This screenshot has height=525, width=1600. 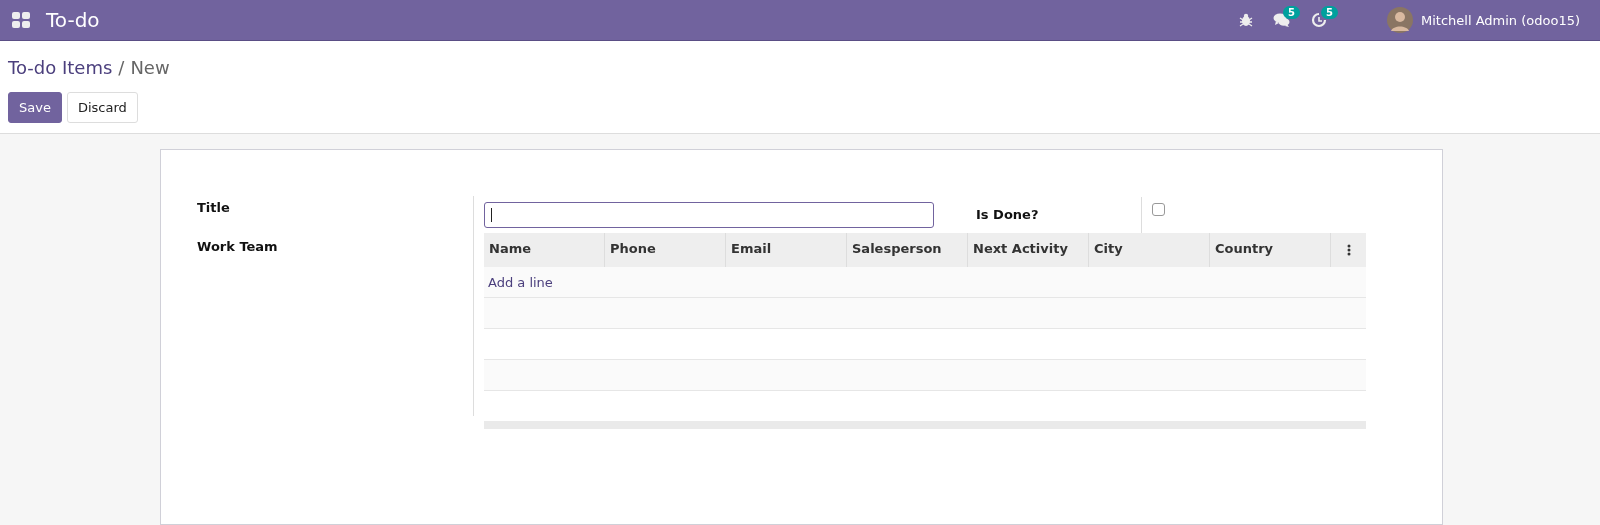 What do you see at coordinates (518, 282) in the screenshot?
I see `add-line-link: Add a line` at bounding box center [518, 282].